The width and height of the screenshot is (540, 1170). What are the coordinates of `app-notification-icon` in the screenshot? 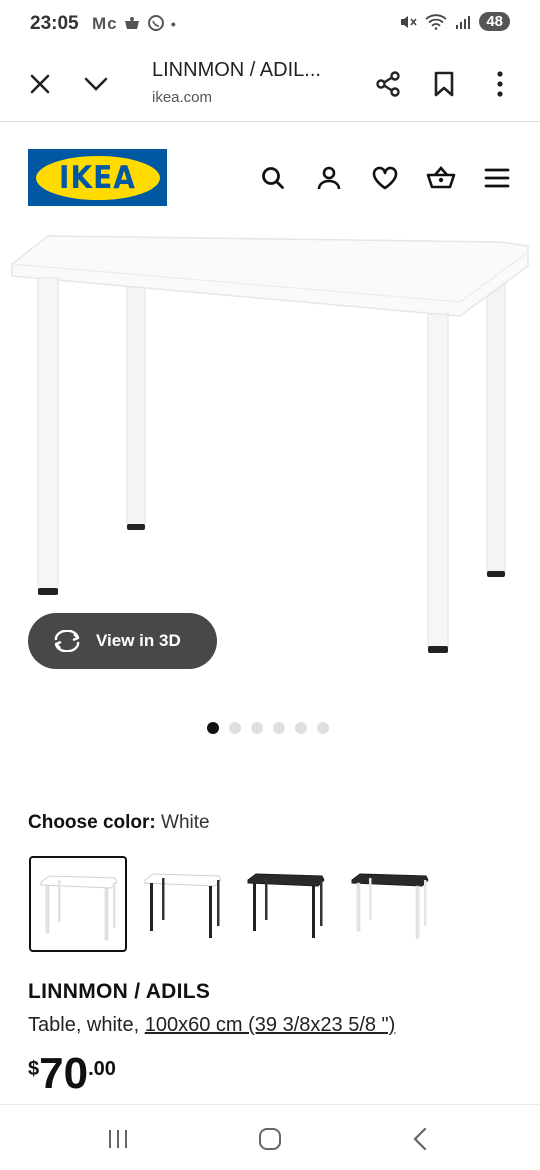 It's located at (132, 23).